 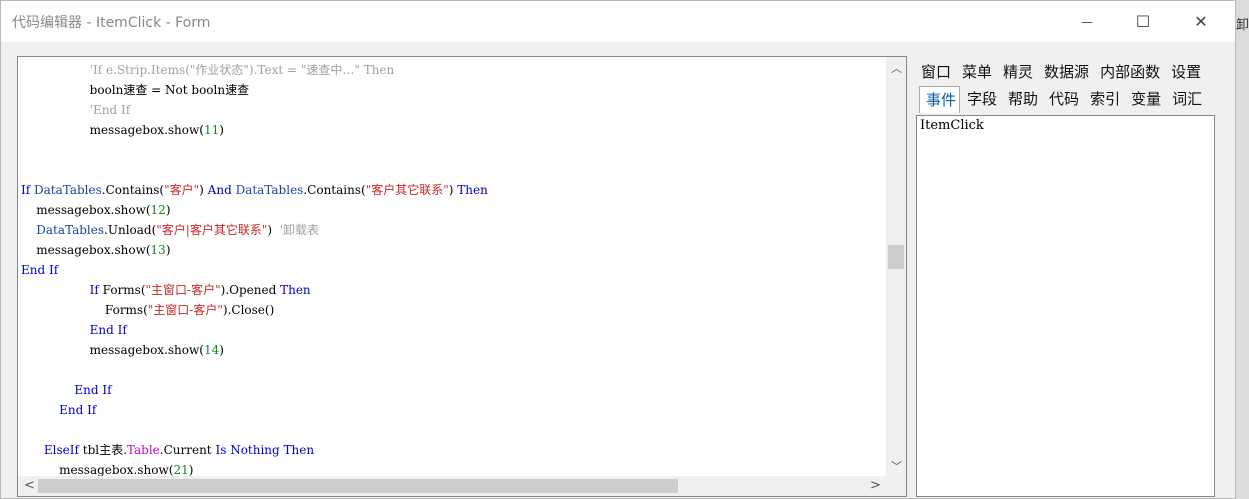 What do you see at coordinates (975, 72) in the screenshot?
I see `tab-菜单: 菜单` at bounding box center [975, 72].